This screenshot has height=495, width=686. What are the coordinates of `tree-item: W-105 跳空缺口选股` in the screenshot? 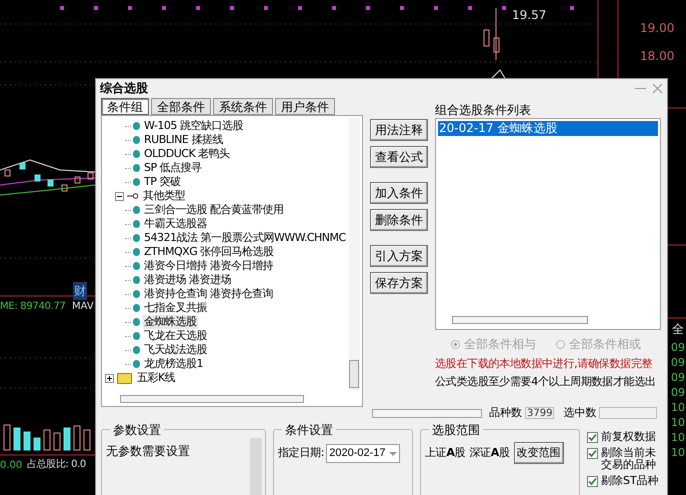 It's located at (193, 126).